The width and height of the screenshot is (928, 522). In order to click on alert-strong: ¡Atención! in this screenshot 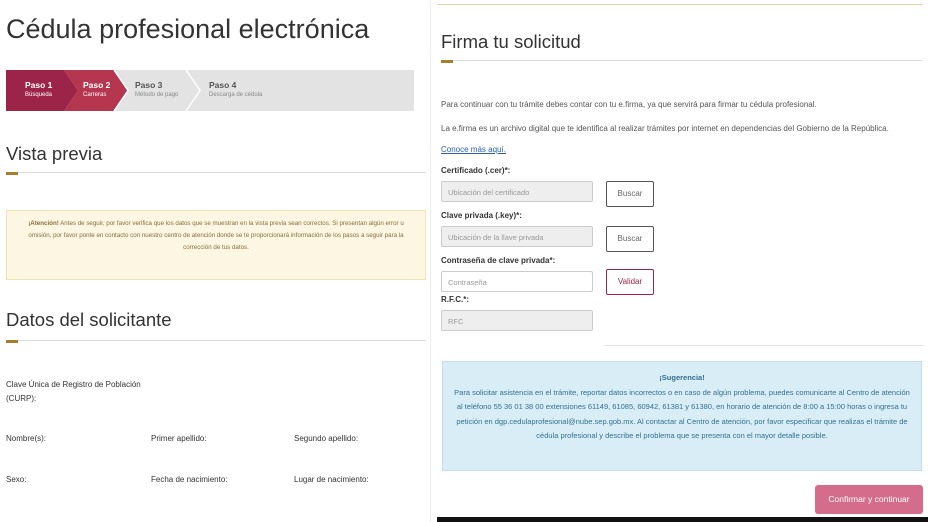, I will do `click(43, 223)`.